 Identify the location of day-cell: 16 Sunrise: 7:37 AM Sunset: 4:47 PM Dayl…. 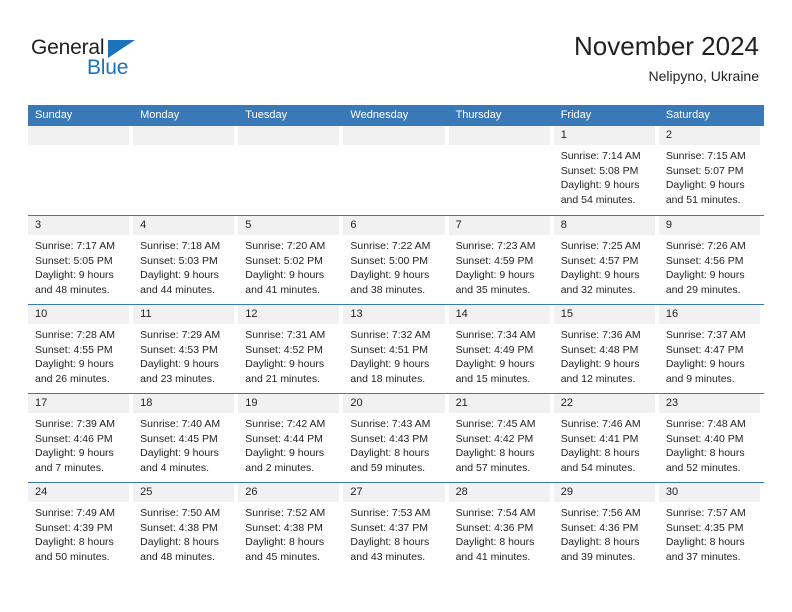
(711, 349).